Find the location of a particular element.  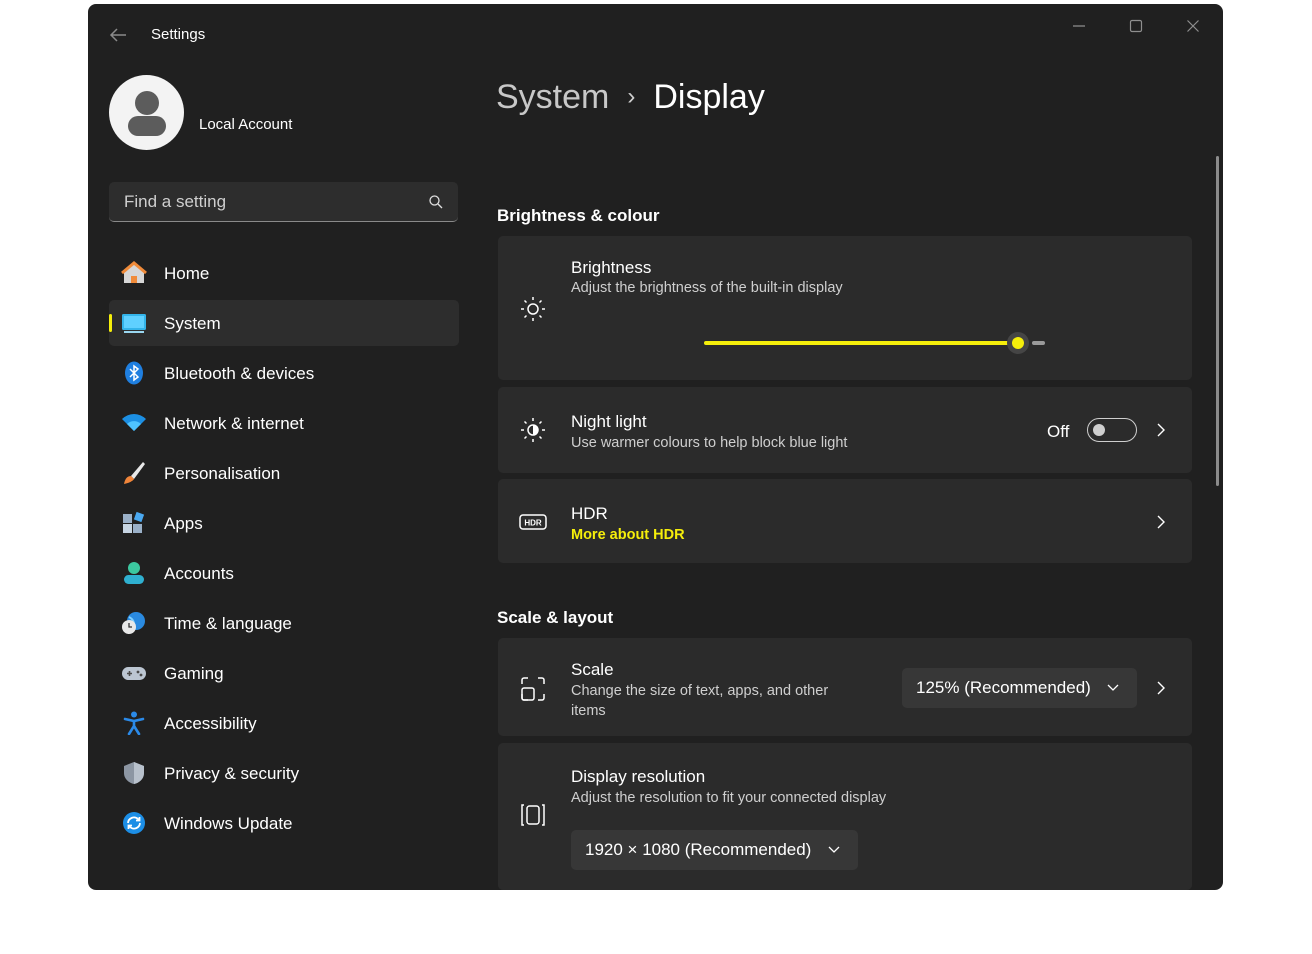

sidebar-item-network: Network & internet is located at coordinates (284, 423).